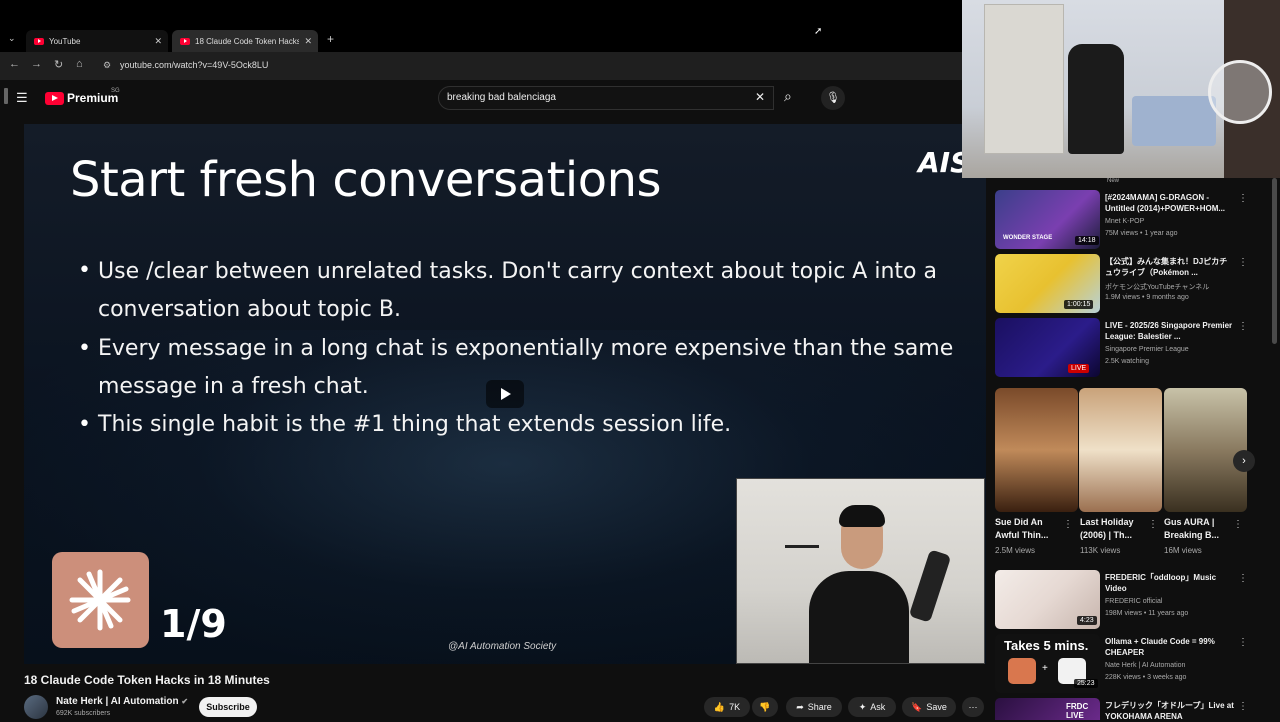  What do you see at coordinates (1015, 550) in the screenshot?
I see `short-views: 2.5M views` at bounding box center [1015, 550].